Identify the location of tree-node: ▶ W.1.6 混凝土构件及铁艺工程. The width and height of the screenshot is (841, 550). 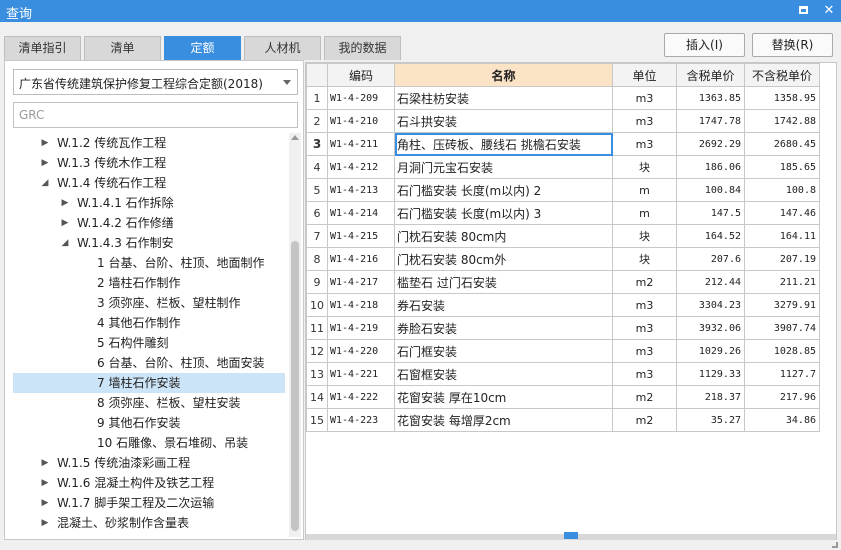
(140, 483).